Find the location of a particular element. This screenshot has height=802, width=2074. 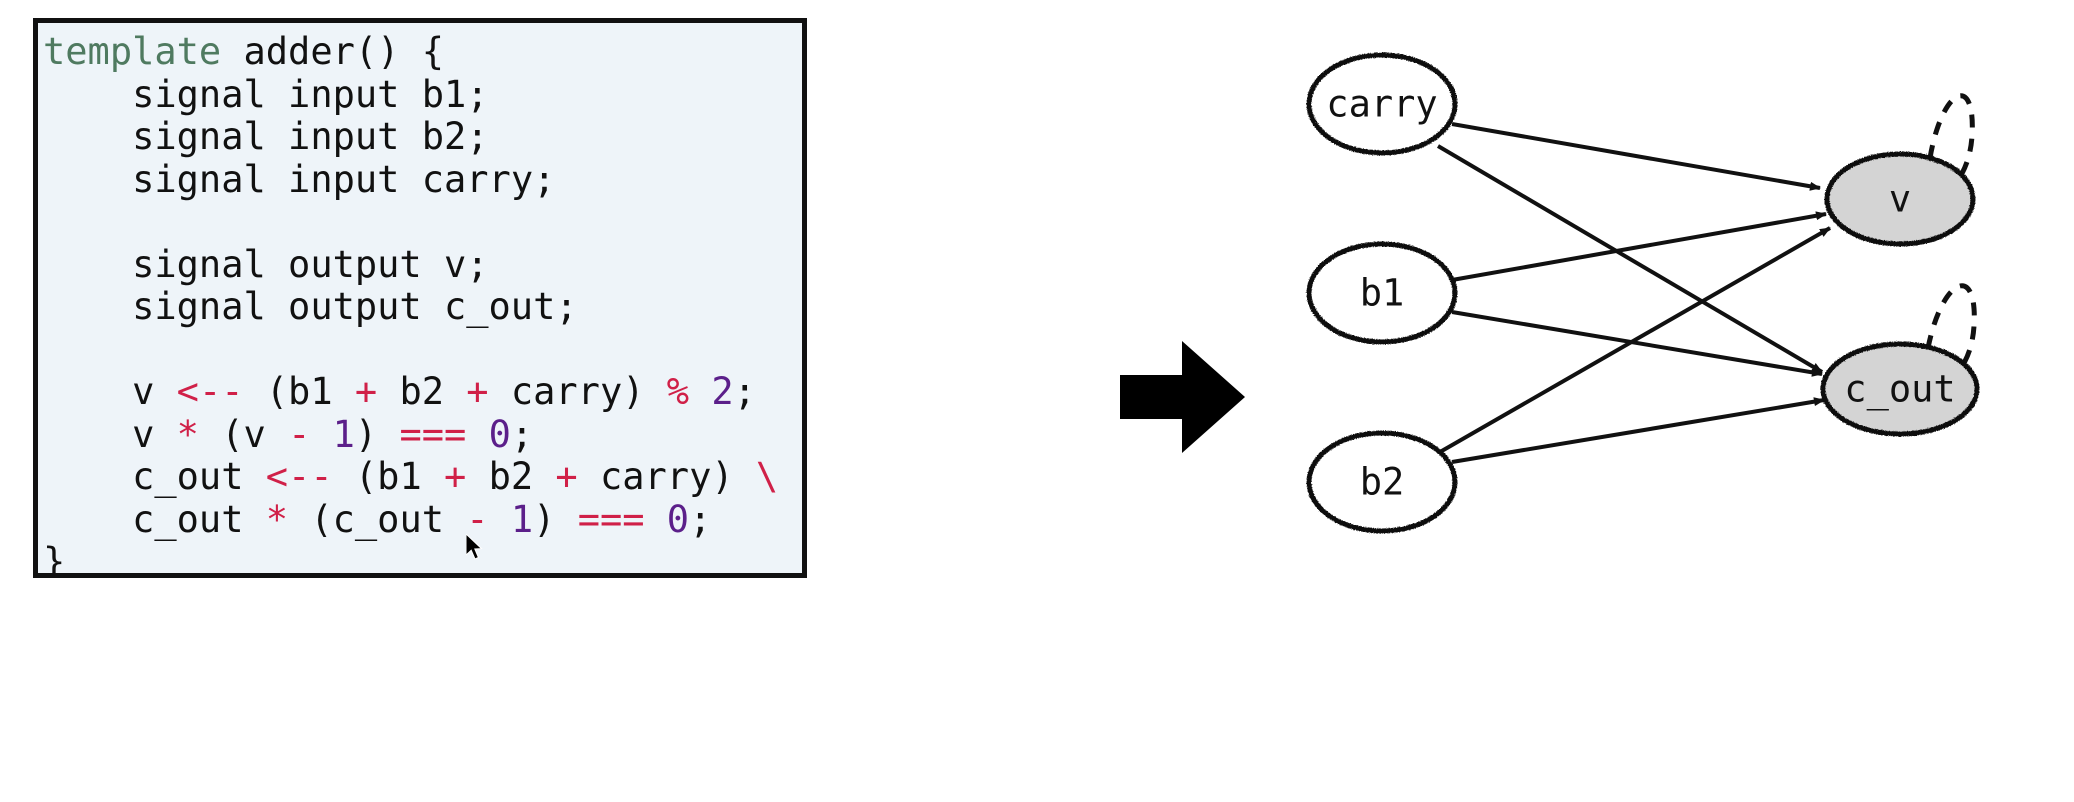

graph-node-b2: b2 is located at coordinates (1382, 482).